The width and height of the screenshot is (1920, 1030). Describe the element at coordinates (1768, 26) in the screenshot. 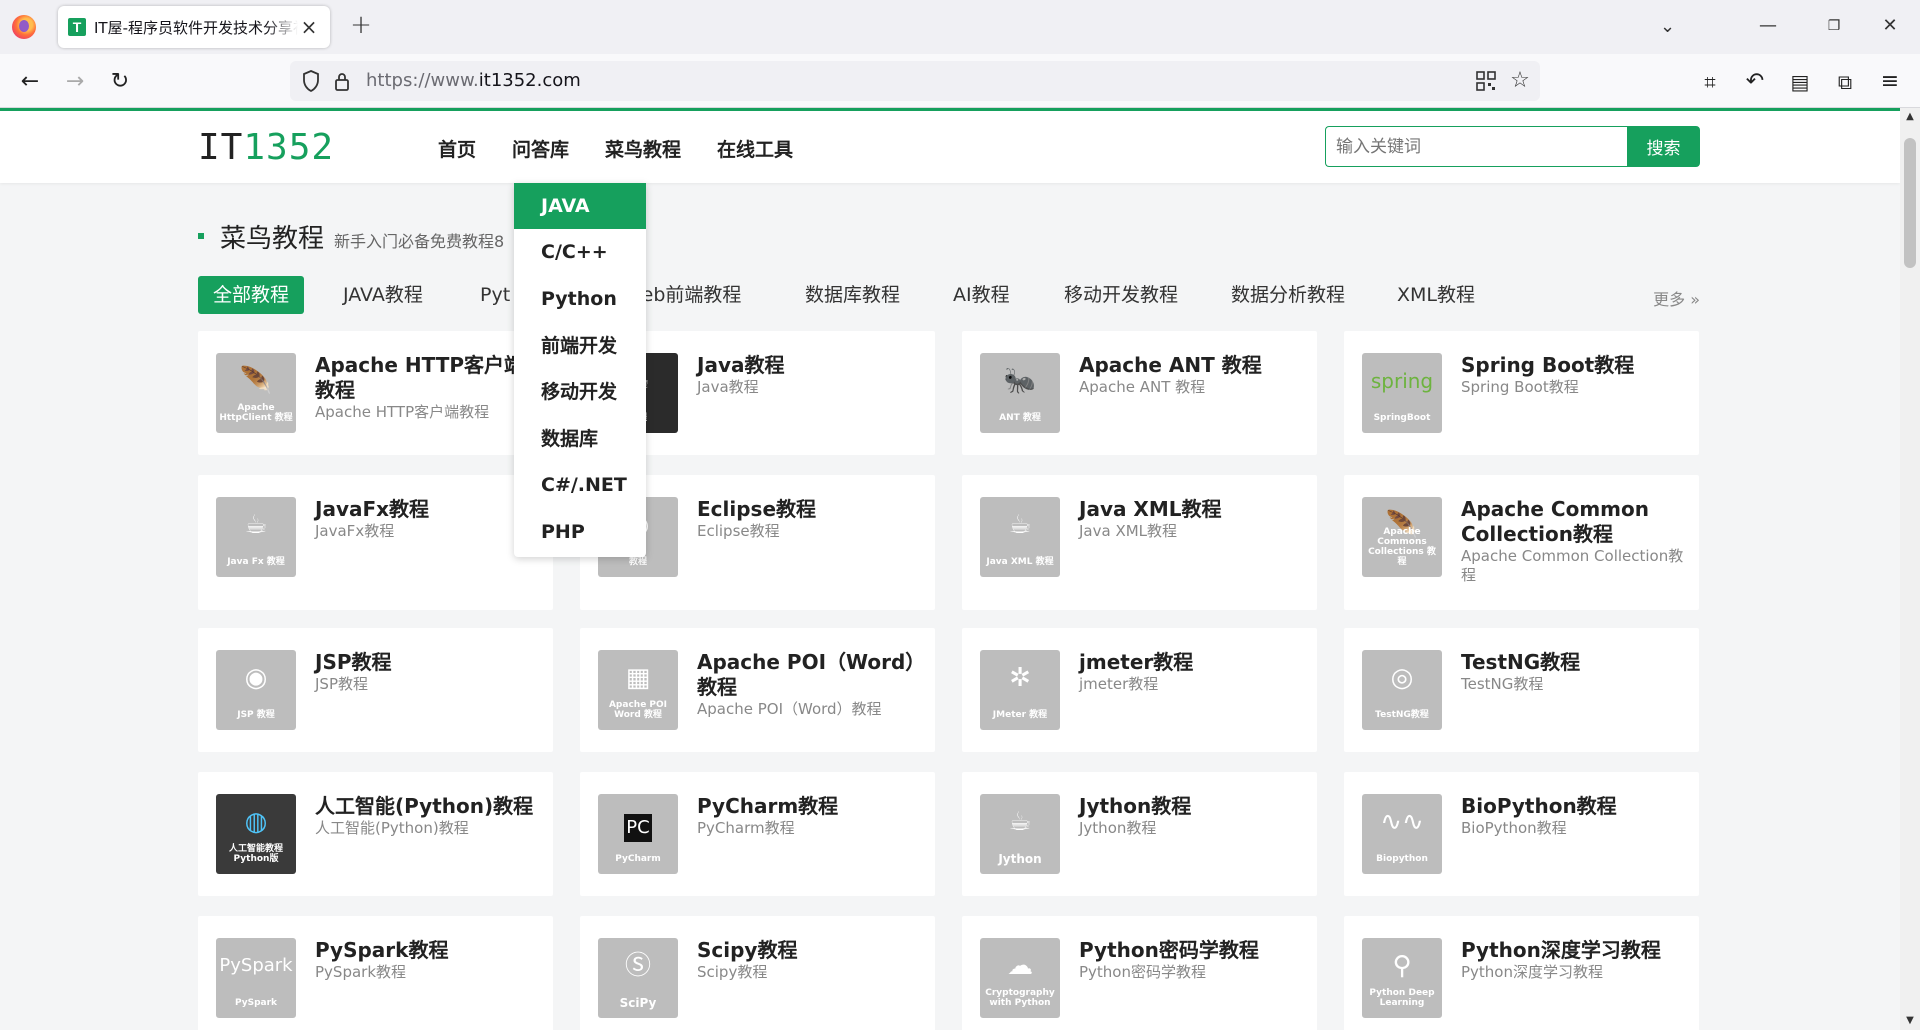

I see `minimize-icon: —` at that location.